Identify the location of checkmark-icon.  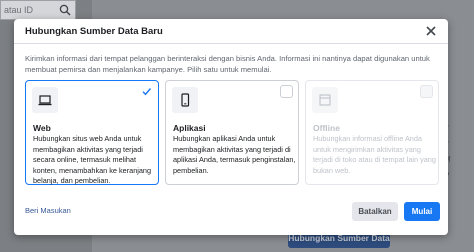
(146, 91).